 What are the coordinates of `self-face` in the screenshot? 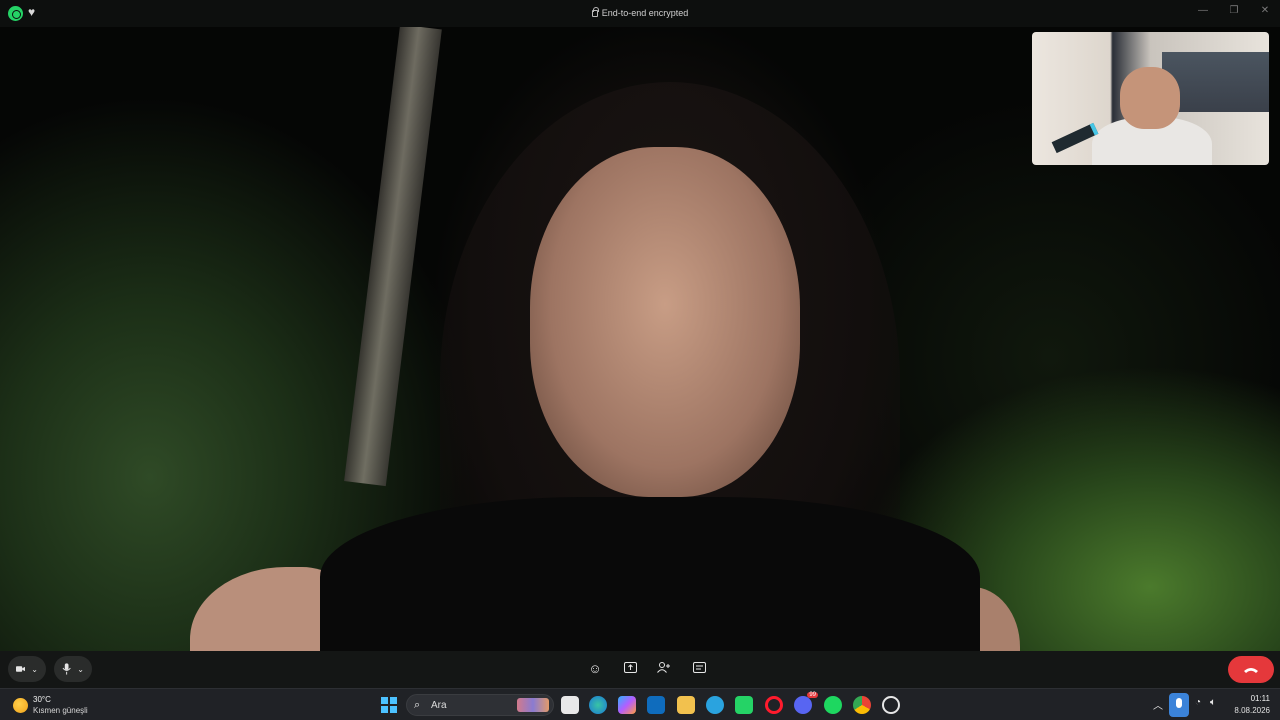 It's located at (1150, 98).